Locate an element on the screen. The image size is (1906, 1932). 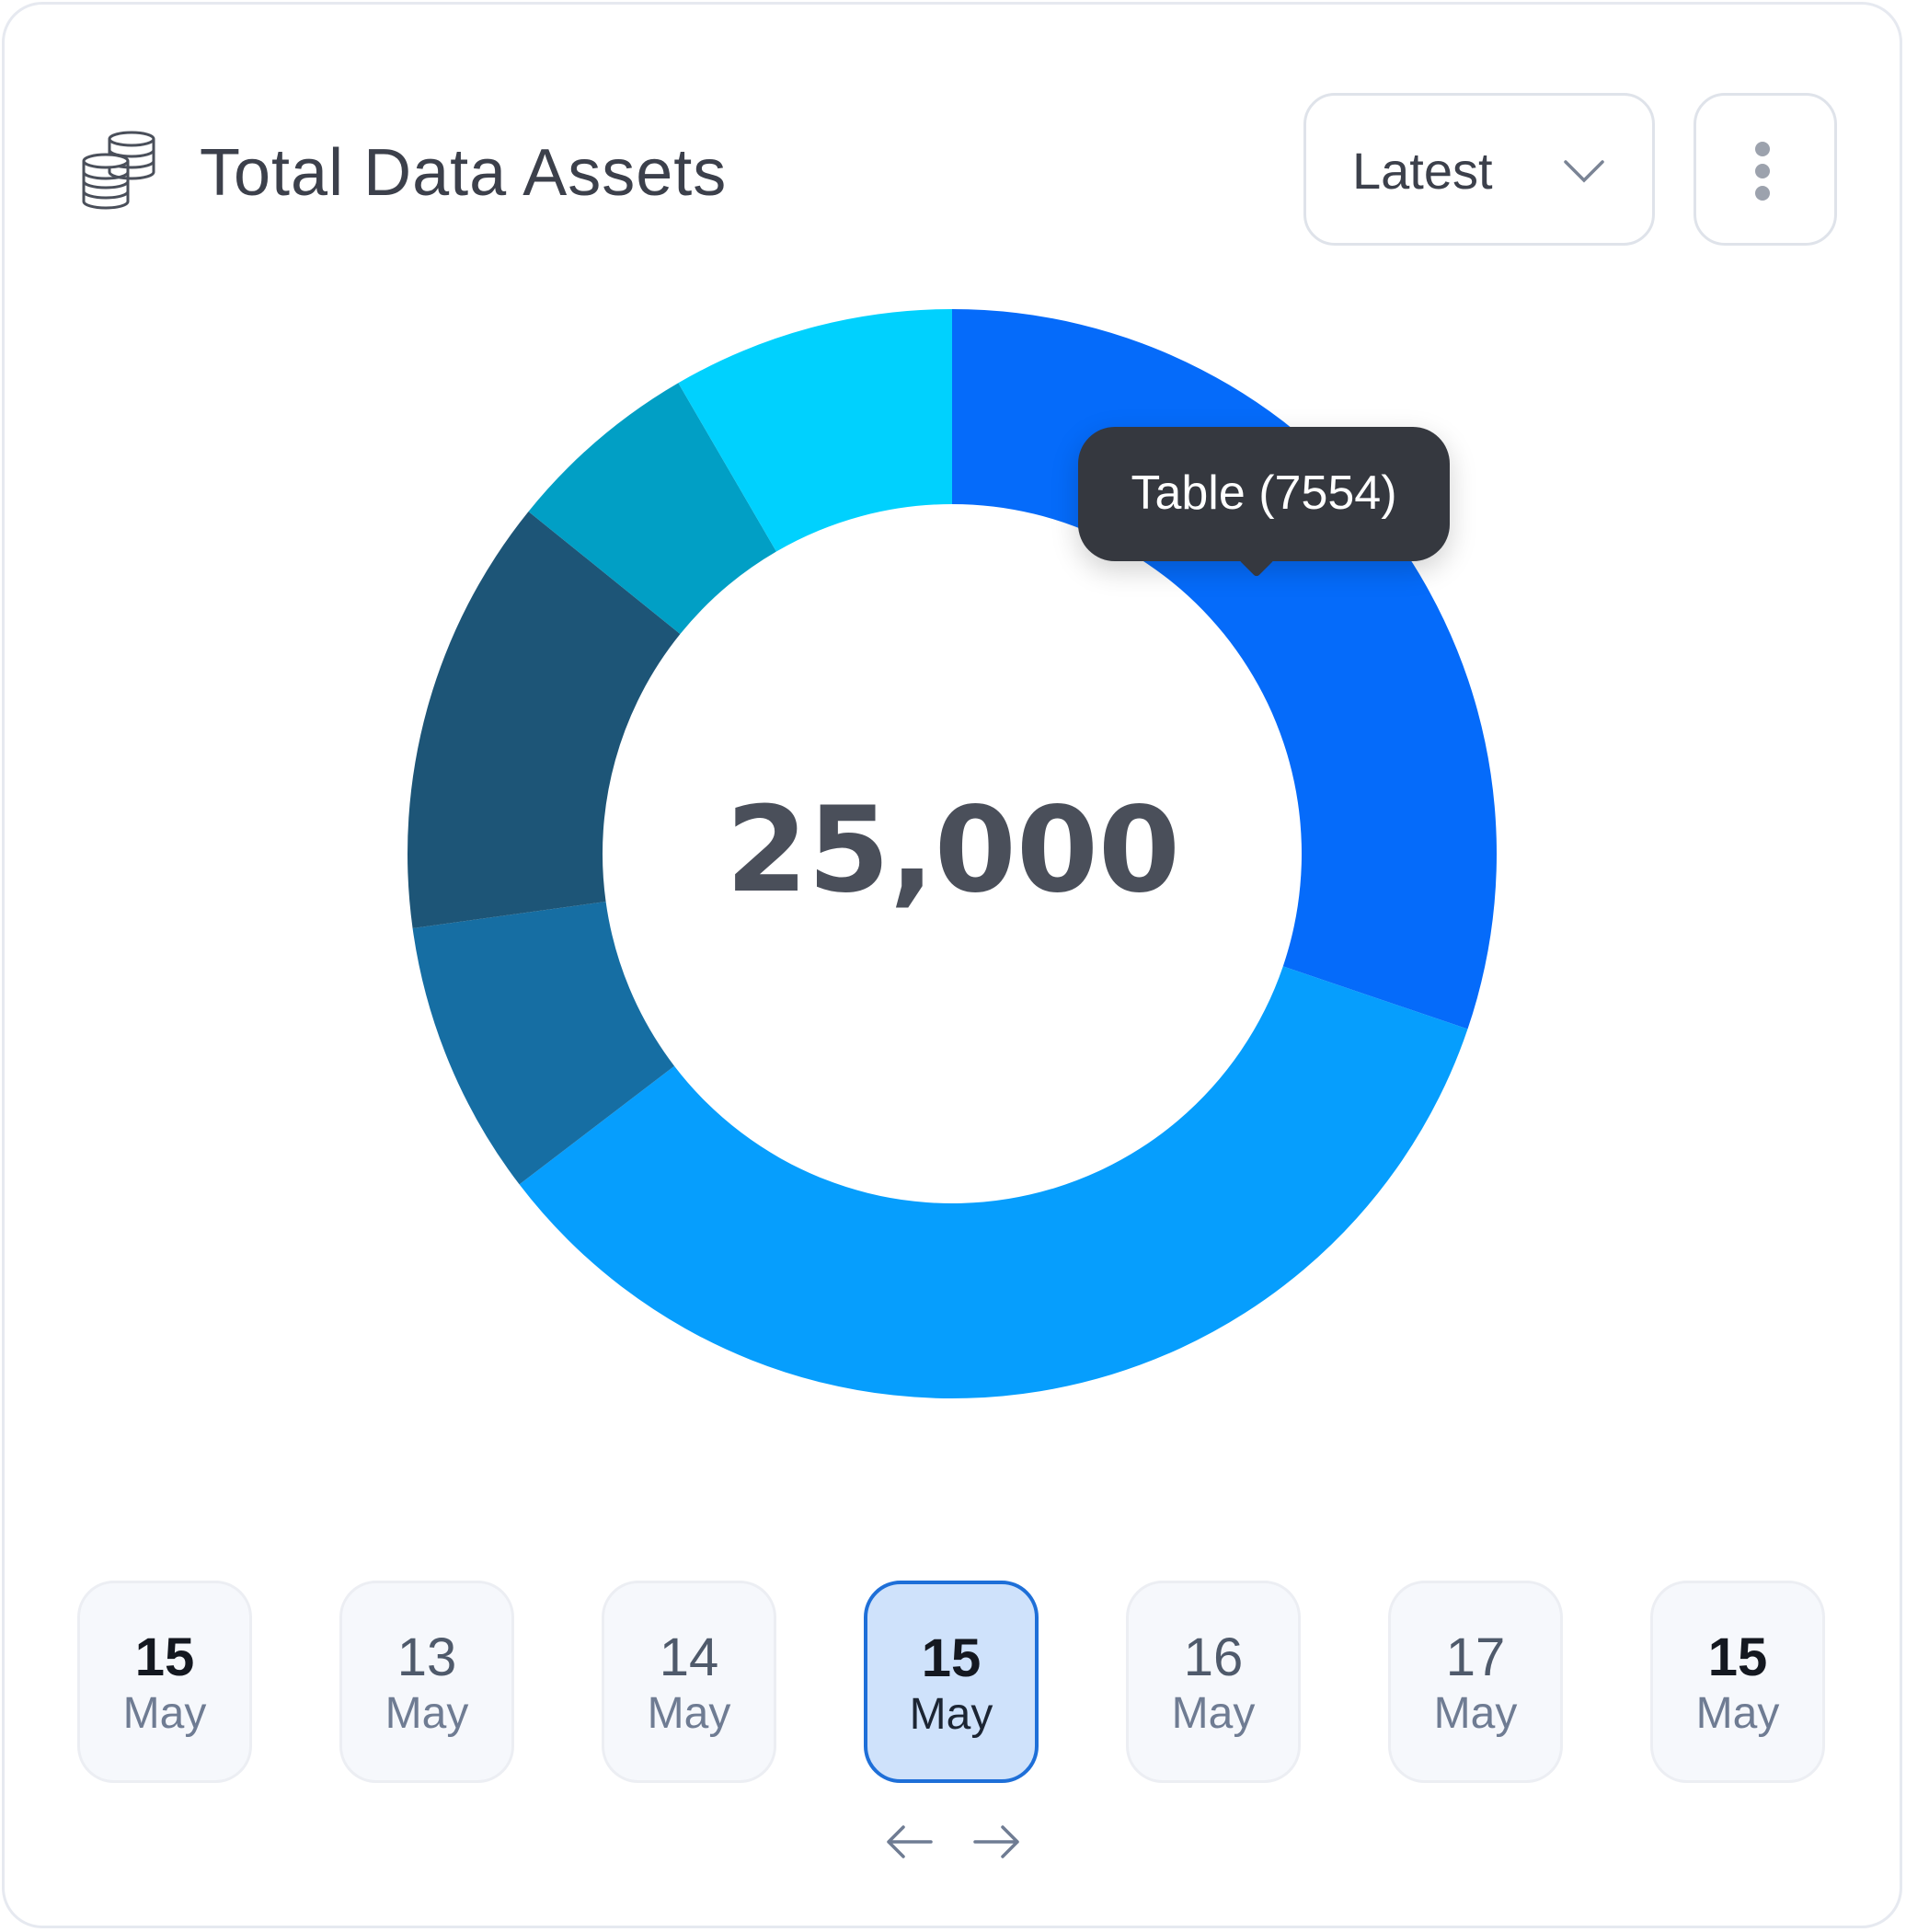
date-day: 14 is located at coordinates (689, 1657).